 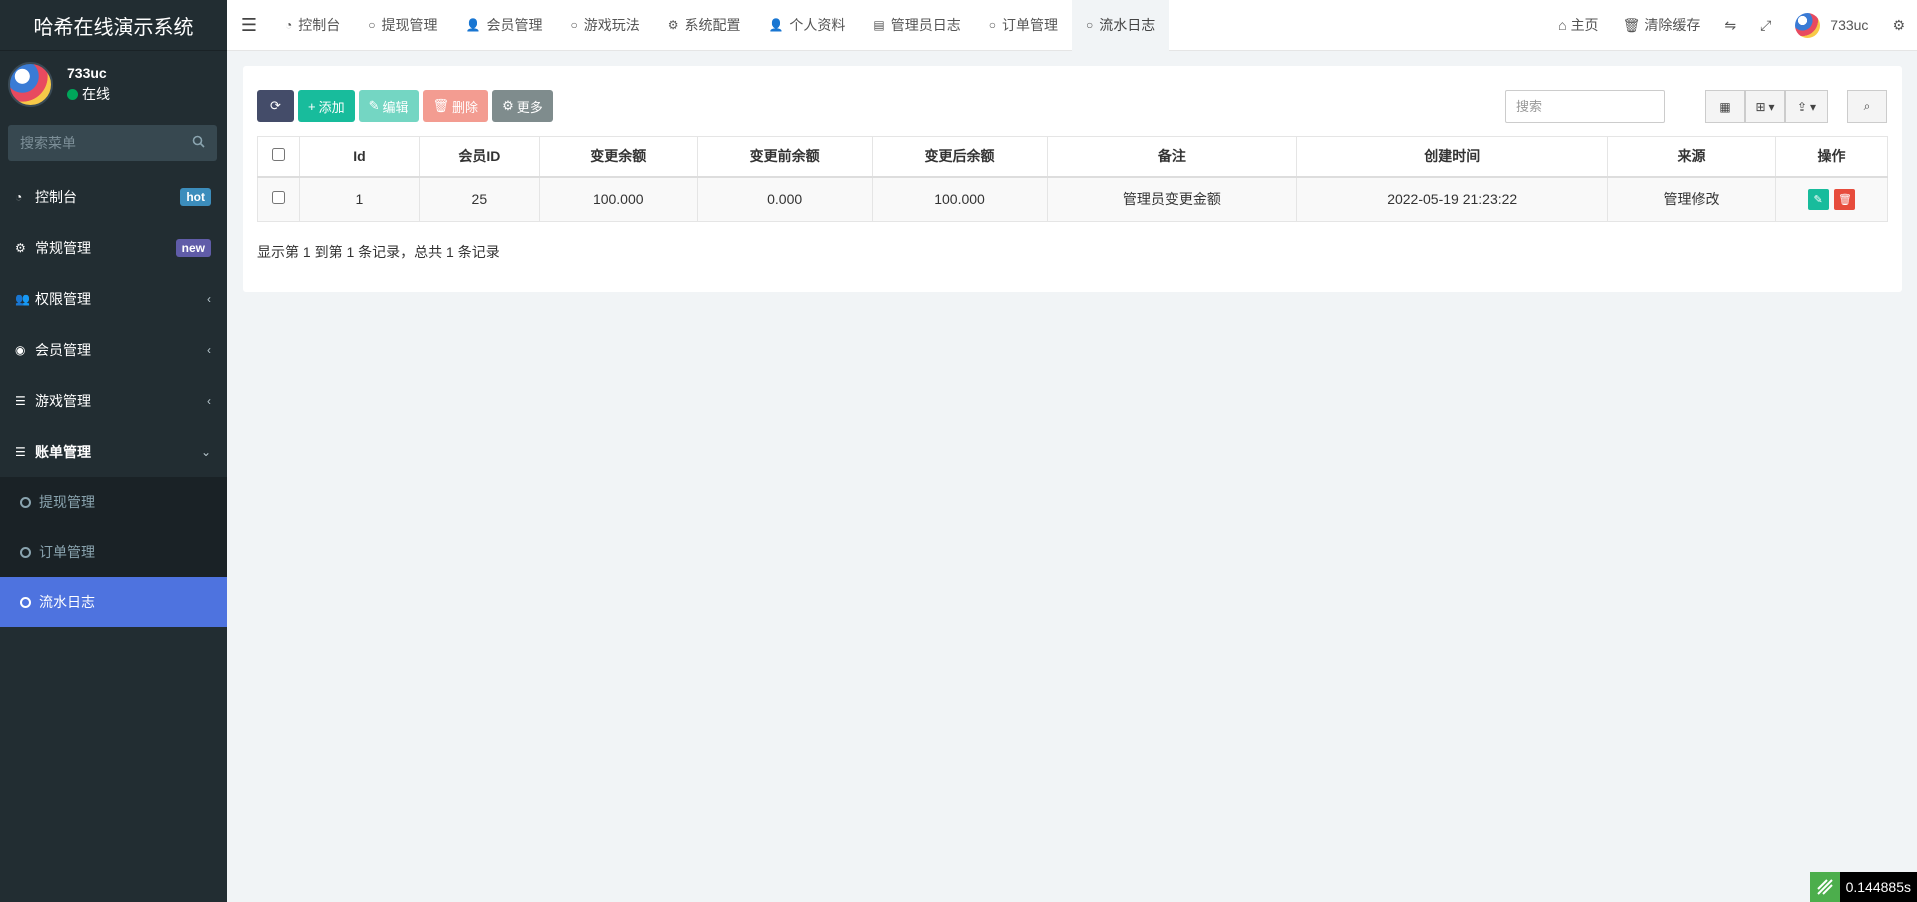 What do you see at coordinates (1813, 106) in the screenshot?
I see `caret-down-icon: ▾` at bounding box center [1813, 106].